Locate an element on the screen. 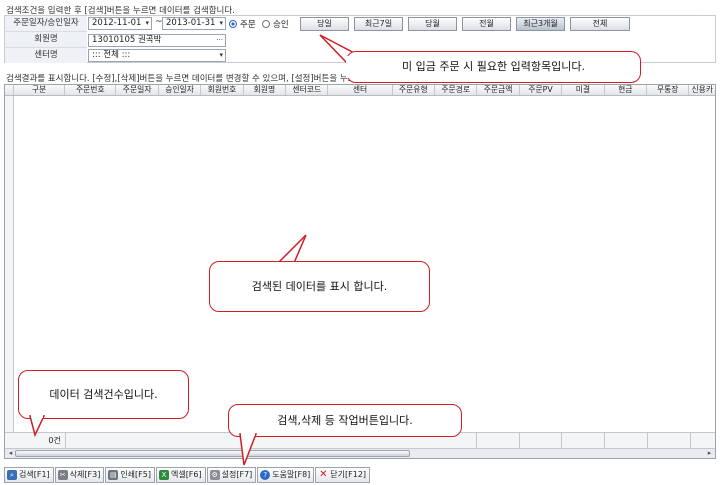  radio-selected-icon is located at coordinates (233, 24).